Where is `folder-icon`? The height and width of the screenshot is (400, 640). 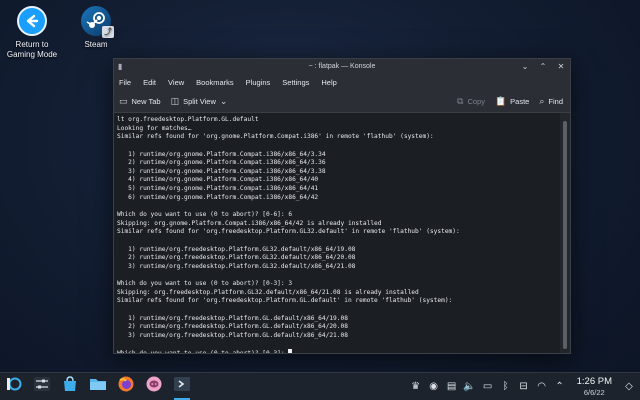 folder-icon is located at coordinates (98, 386).